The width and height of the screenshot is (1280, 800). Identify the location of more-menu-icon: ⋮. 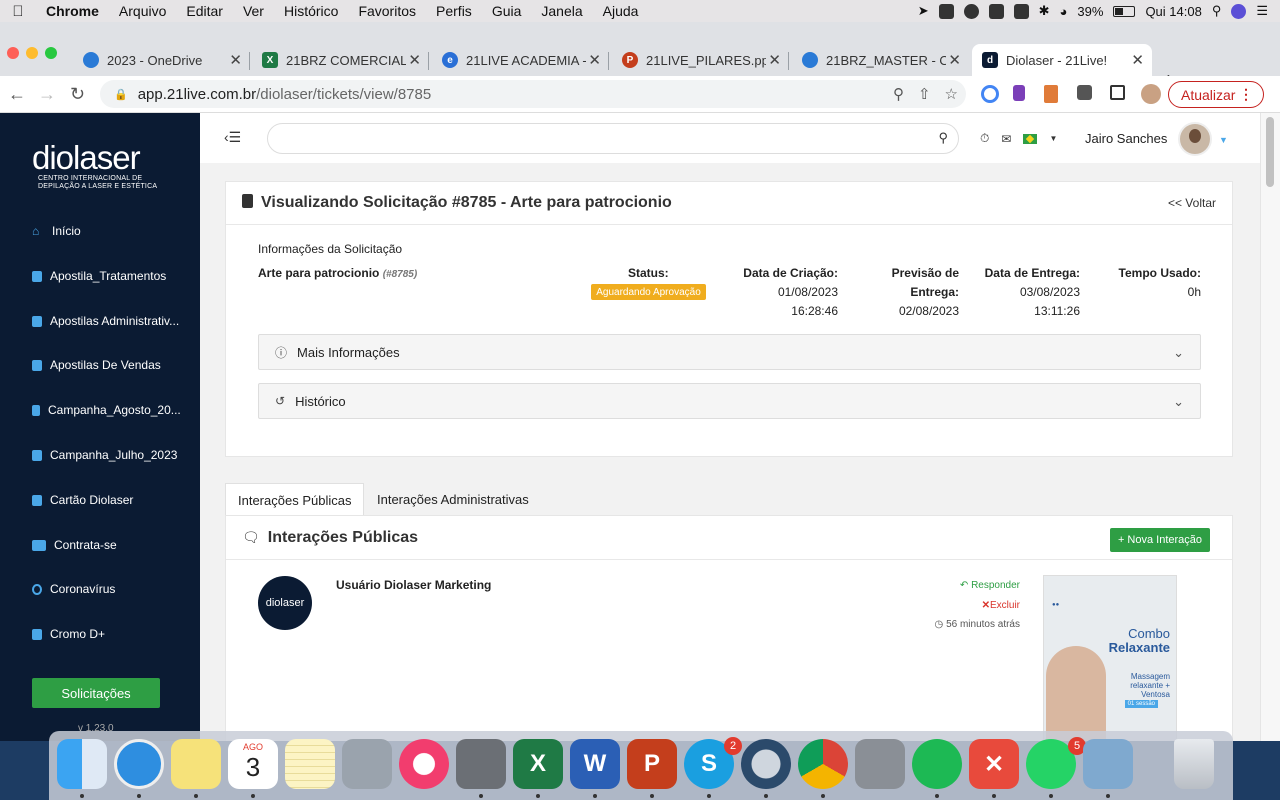
(1246, 94).